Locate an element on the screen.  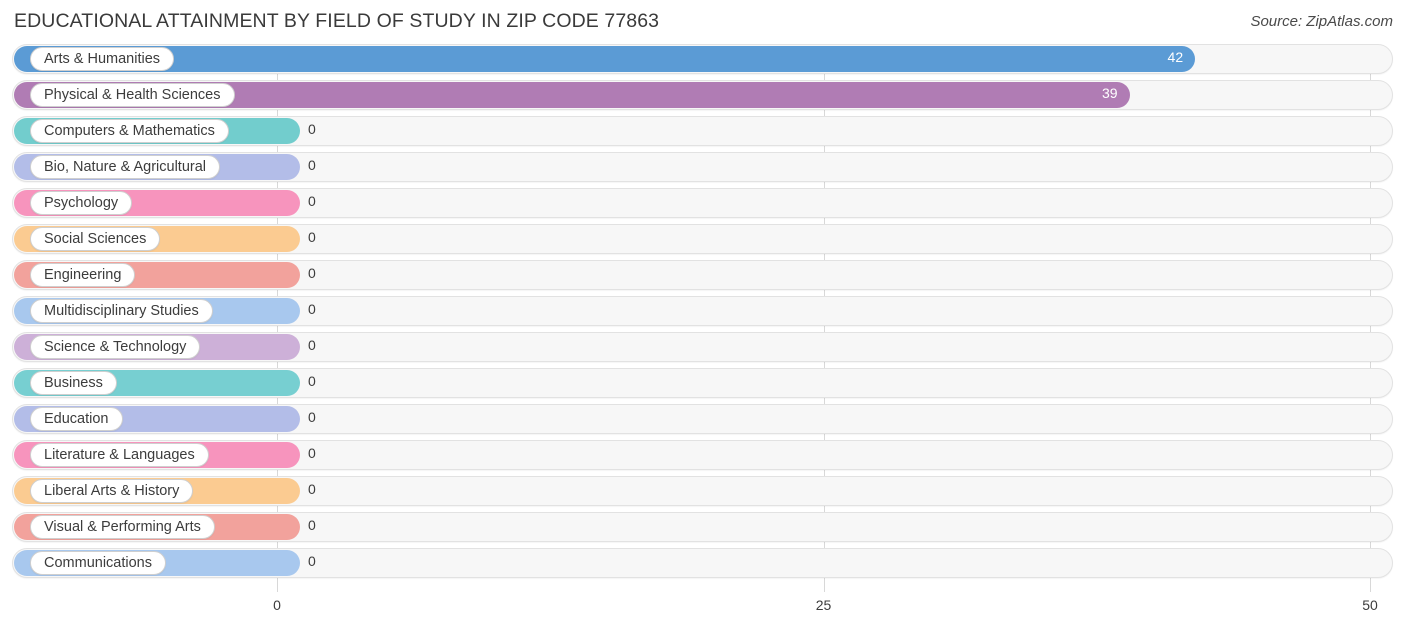
bar-row: Psychology 0 is located at coordinates (703, 203).